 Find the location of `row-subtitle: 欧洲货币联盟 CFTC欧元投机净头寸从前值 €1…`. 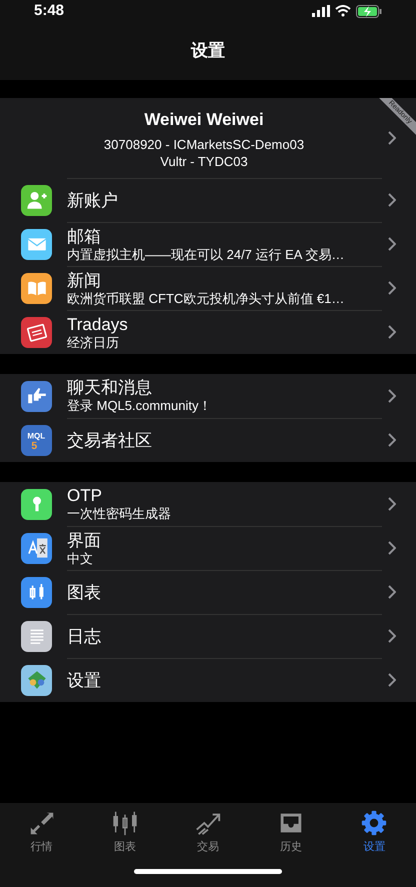

row-subtitle: 欧洲货币联盟 CFTC欧元投机净头寸从前值 €1… is located at coordinates (206, 298).